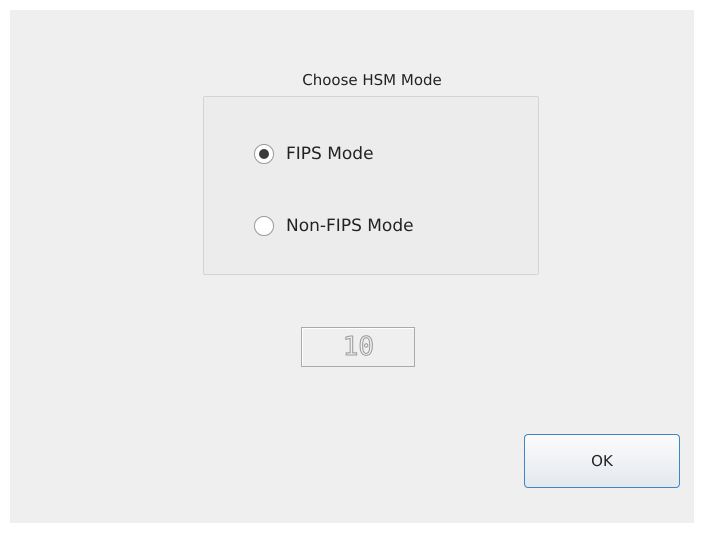 The image size is (704, 533). I want to click on group-title: Choose HSM Mode, so click(372, 80).